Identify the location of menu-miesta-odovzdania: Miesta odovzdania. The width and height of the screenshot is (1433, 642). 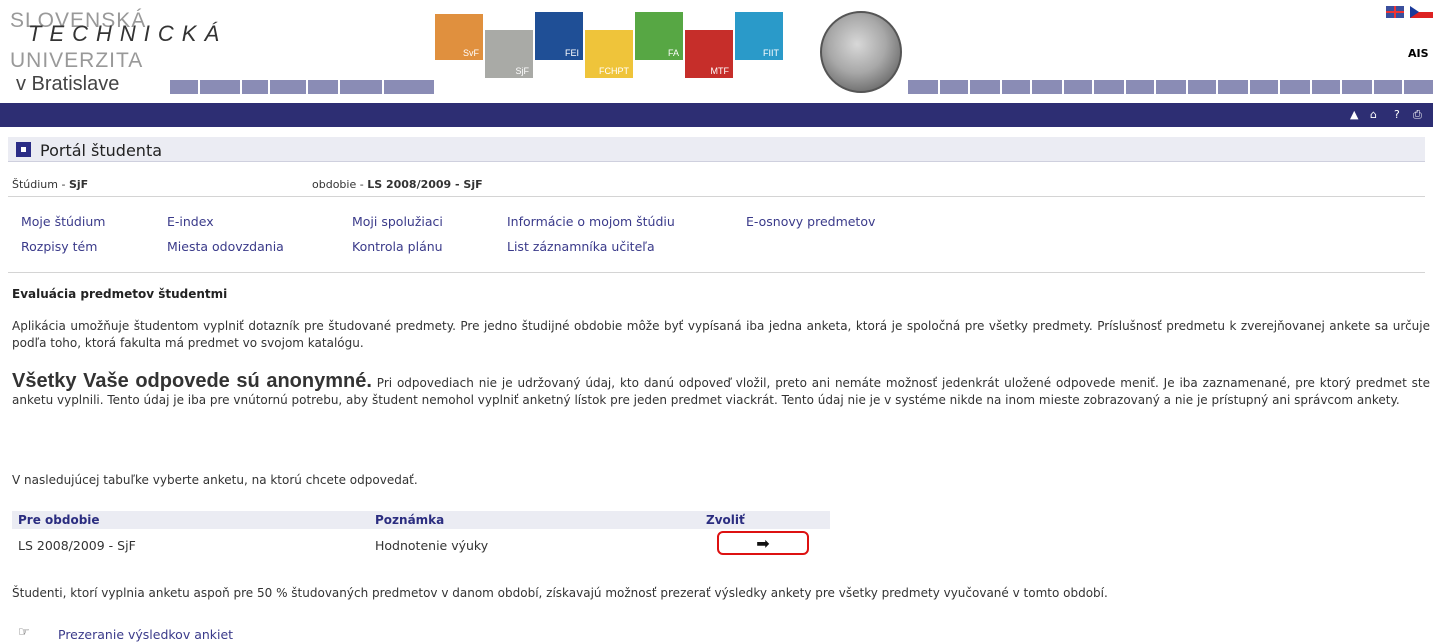
(225, 246).